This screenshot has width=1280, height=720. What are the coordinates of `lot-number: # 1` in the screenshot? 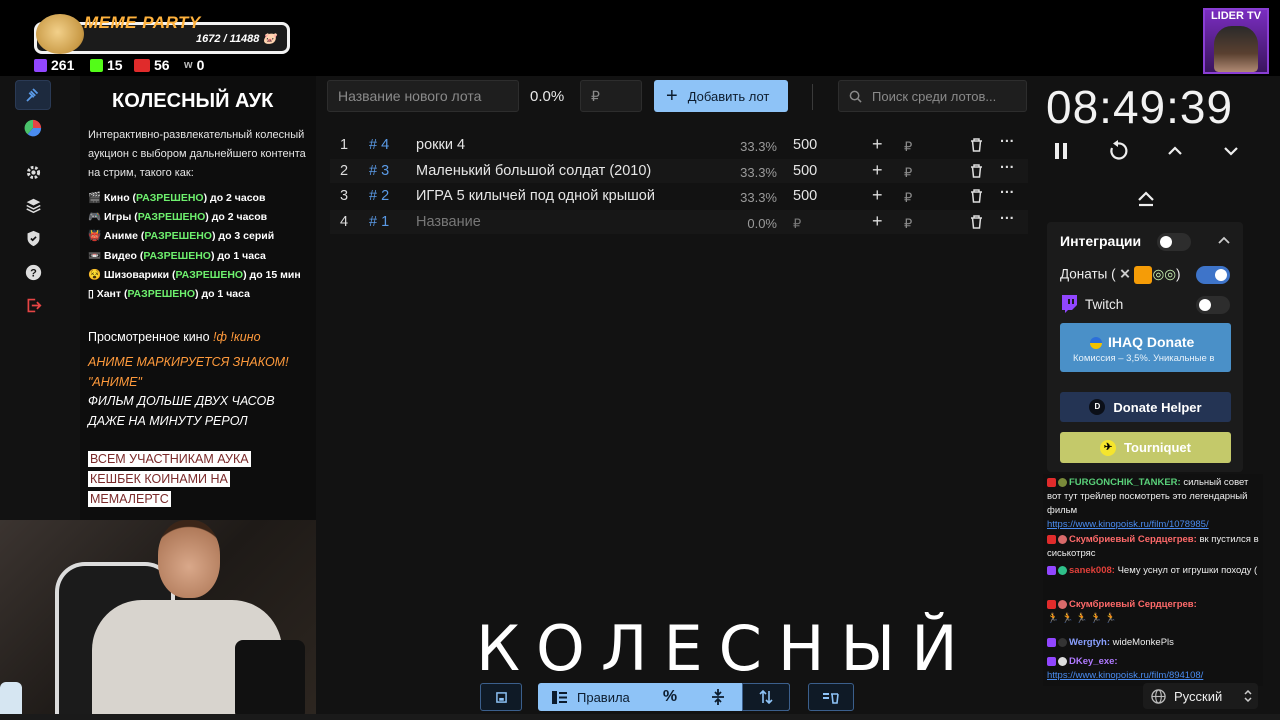 It's located at (379, 222).